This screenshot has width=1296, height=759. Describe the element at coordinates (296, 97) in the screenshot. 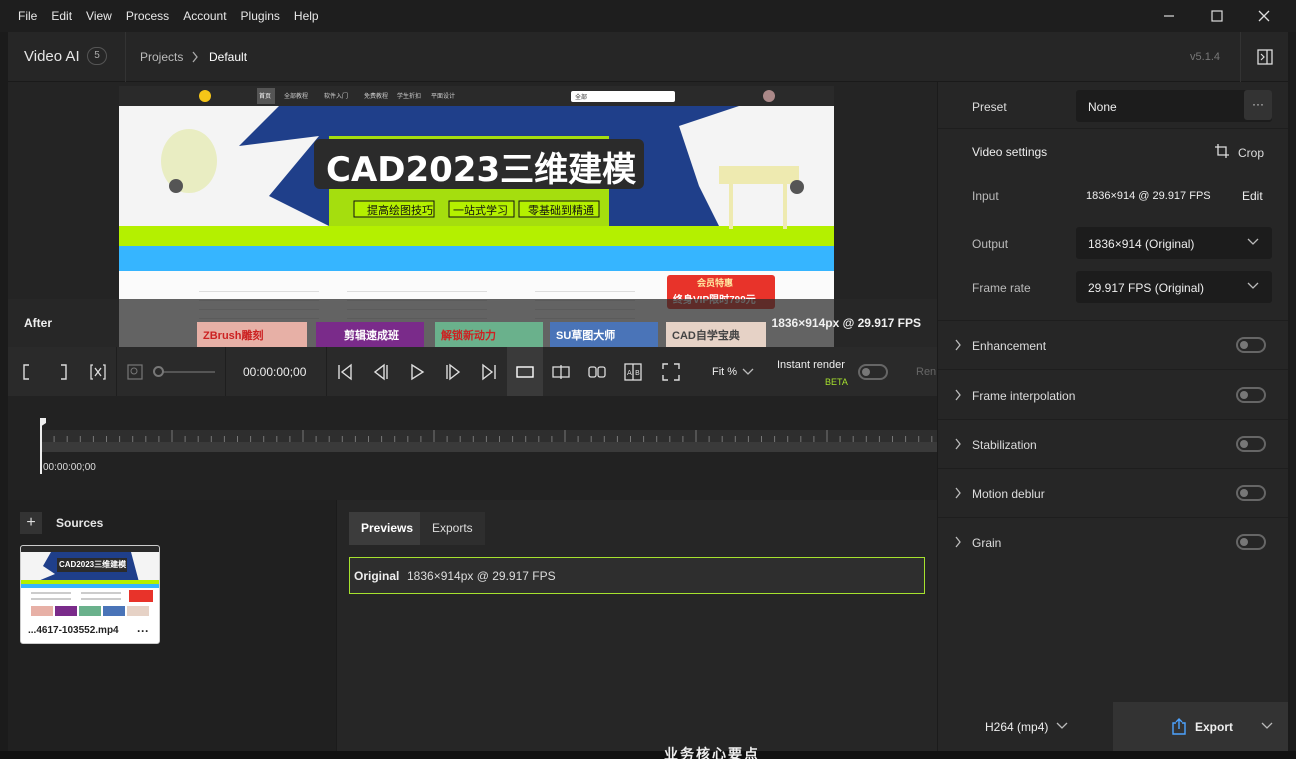

I see `nav-item-all: 全部教程` at that location.